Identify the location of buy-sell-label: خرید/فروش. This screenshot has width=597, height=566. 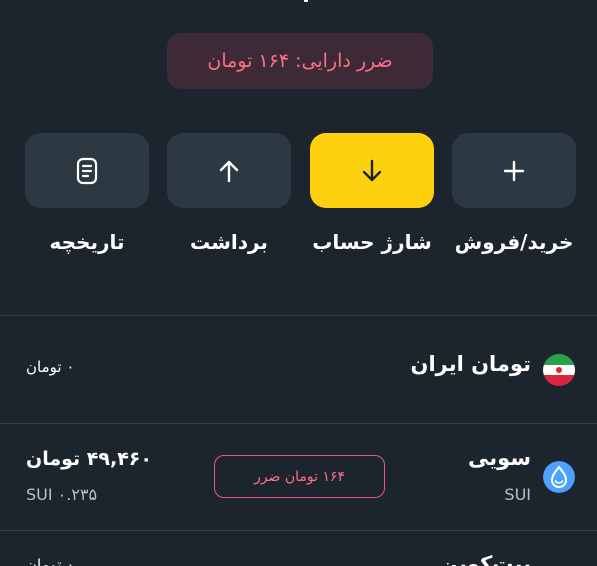
(514, 242).